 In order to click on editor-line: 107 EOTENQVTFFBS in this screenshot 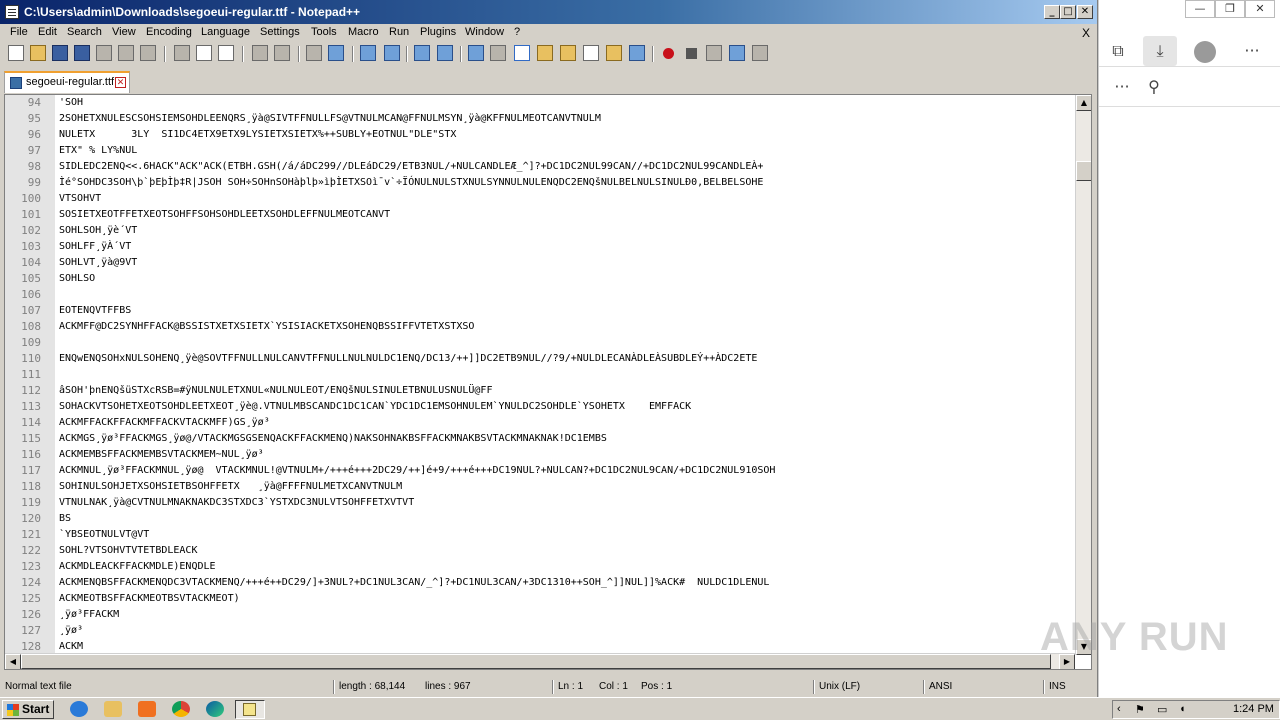, I will do `click(540, 311)`.